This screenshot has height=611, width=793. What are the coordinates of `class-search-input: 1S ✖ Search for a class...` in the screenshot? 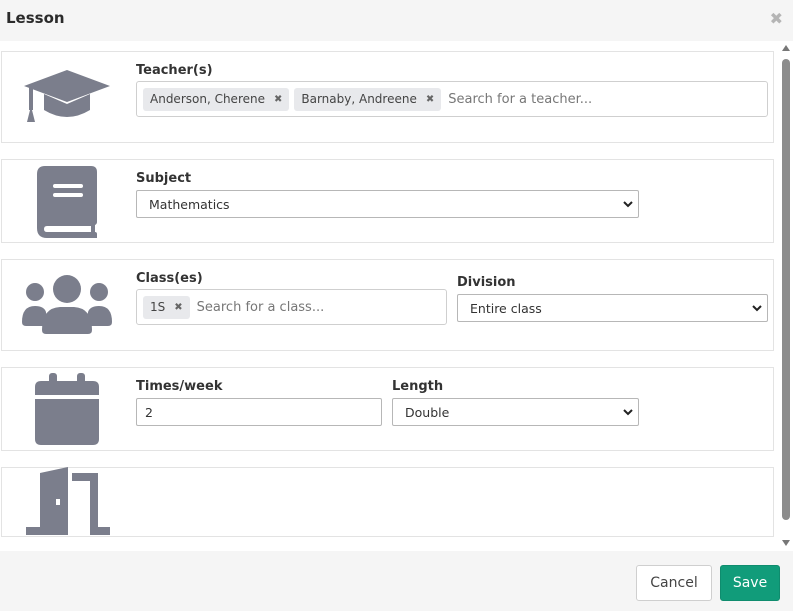 It's located at (291, 307).